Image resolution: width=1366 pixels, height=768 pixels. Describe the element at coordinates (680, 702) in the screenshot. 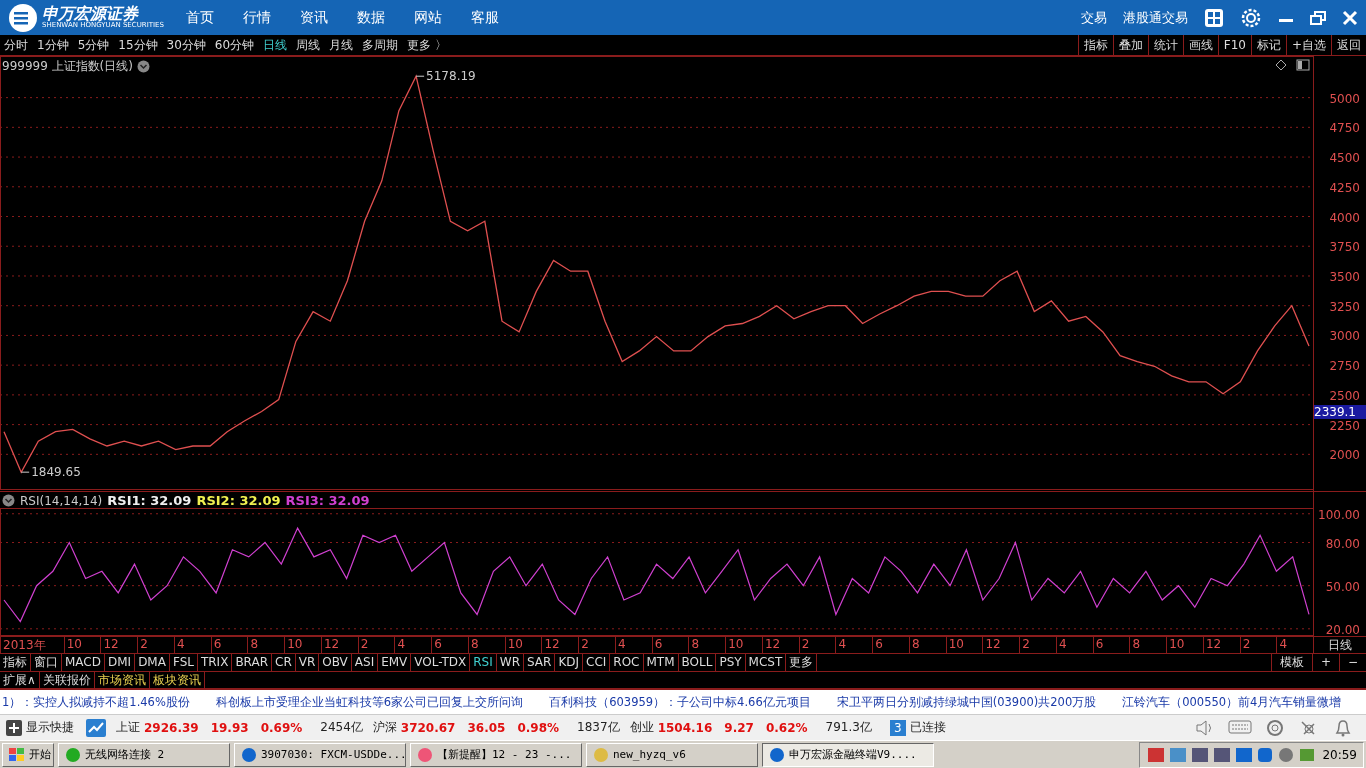

I see `news-link: 百利科技（603959）：子公司中标4.66亿元项目` at that location.